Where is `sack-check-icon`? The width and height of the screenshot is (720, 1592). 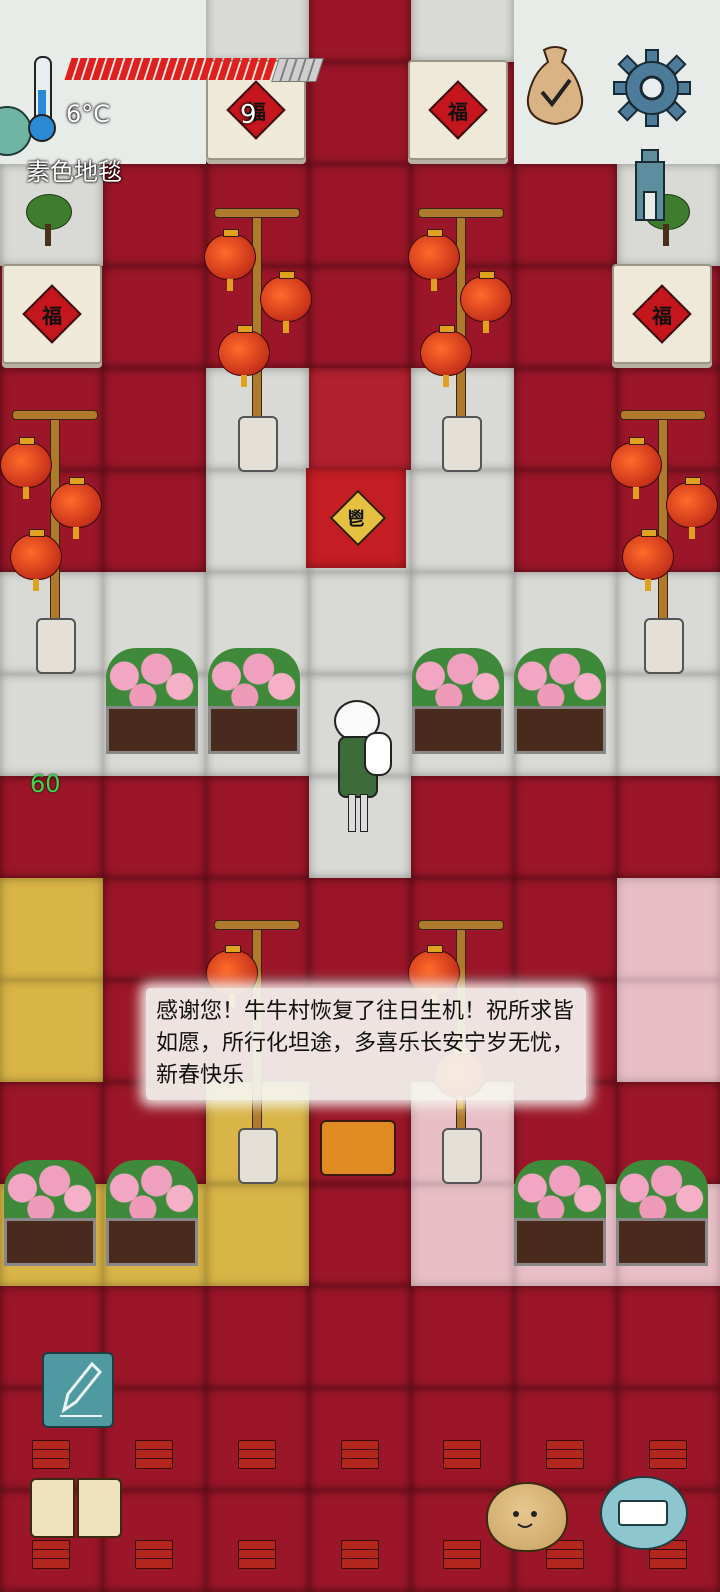 sack-check-icon is located at coordinates (555, 86).